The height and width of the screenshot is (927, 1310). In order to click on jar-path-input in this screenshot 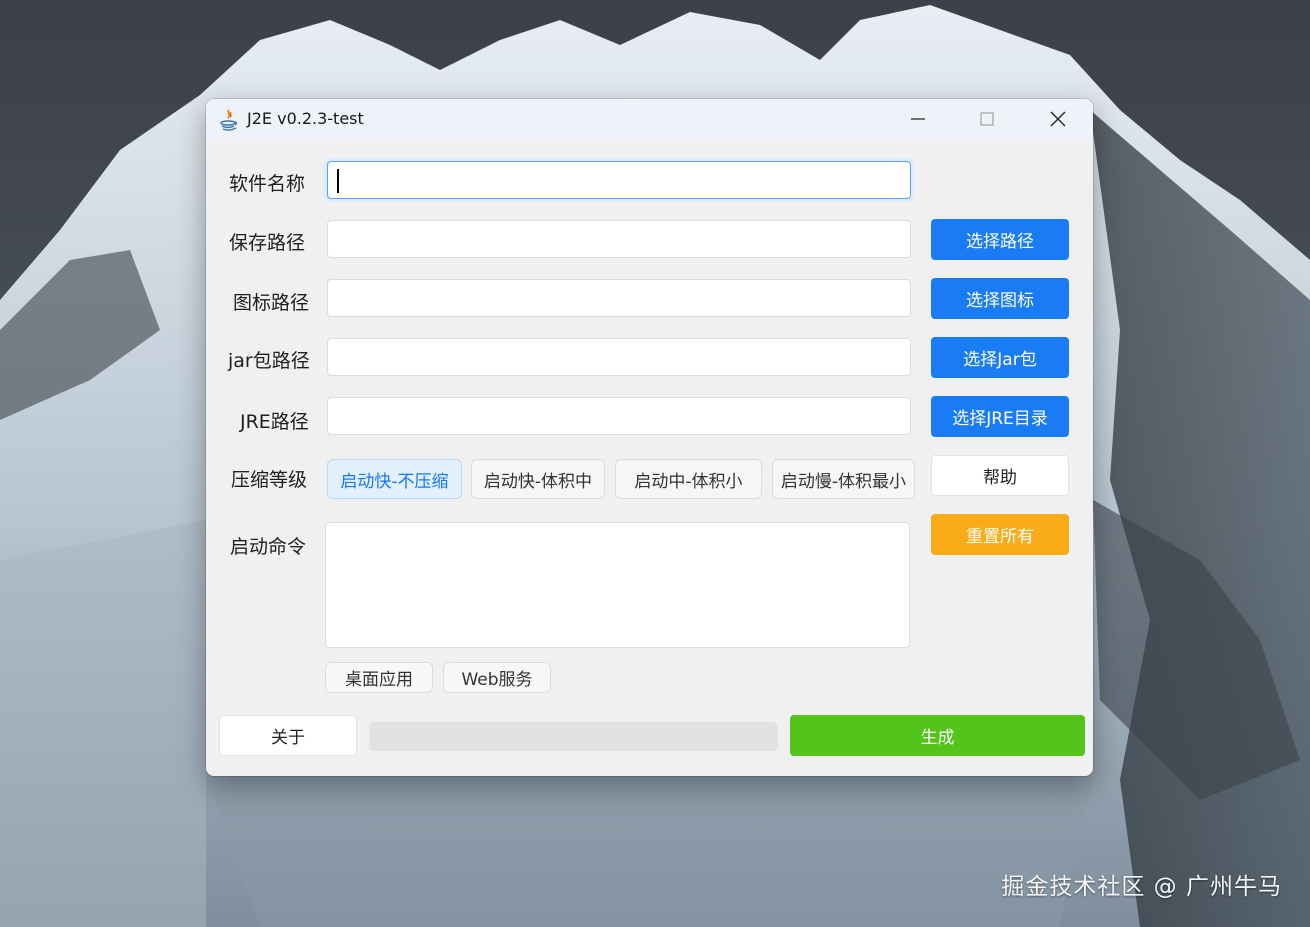, I will do `click(619, 357)`.